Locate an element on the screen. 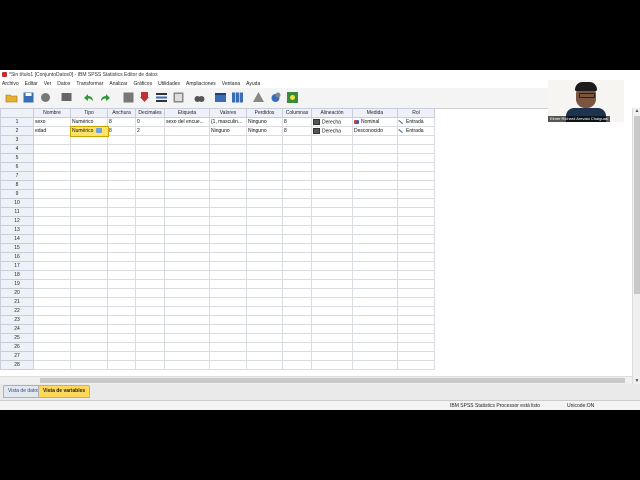 The width and height of the screenshot is (640, 480). menu-editar: Editar is located at coordinates (32, 84).